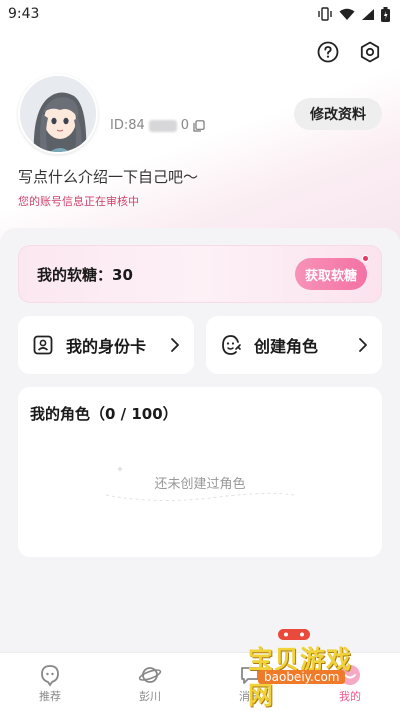 The height and width of the screenshot is (711, 400). Describe the element at coordinates (231, 345) in the screenshot. I see `face-icon` at that location.